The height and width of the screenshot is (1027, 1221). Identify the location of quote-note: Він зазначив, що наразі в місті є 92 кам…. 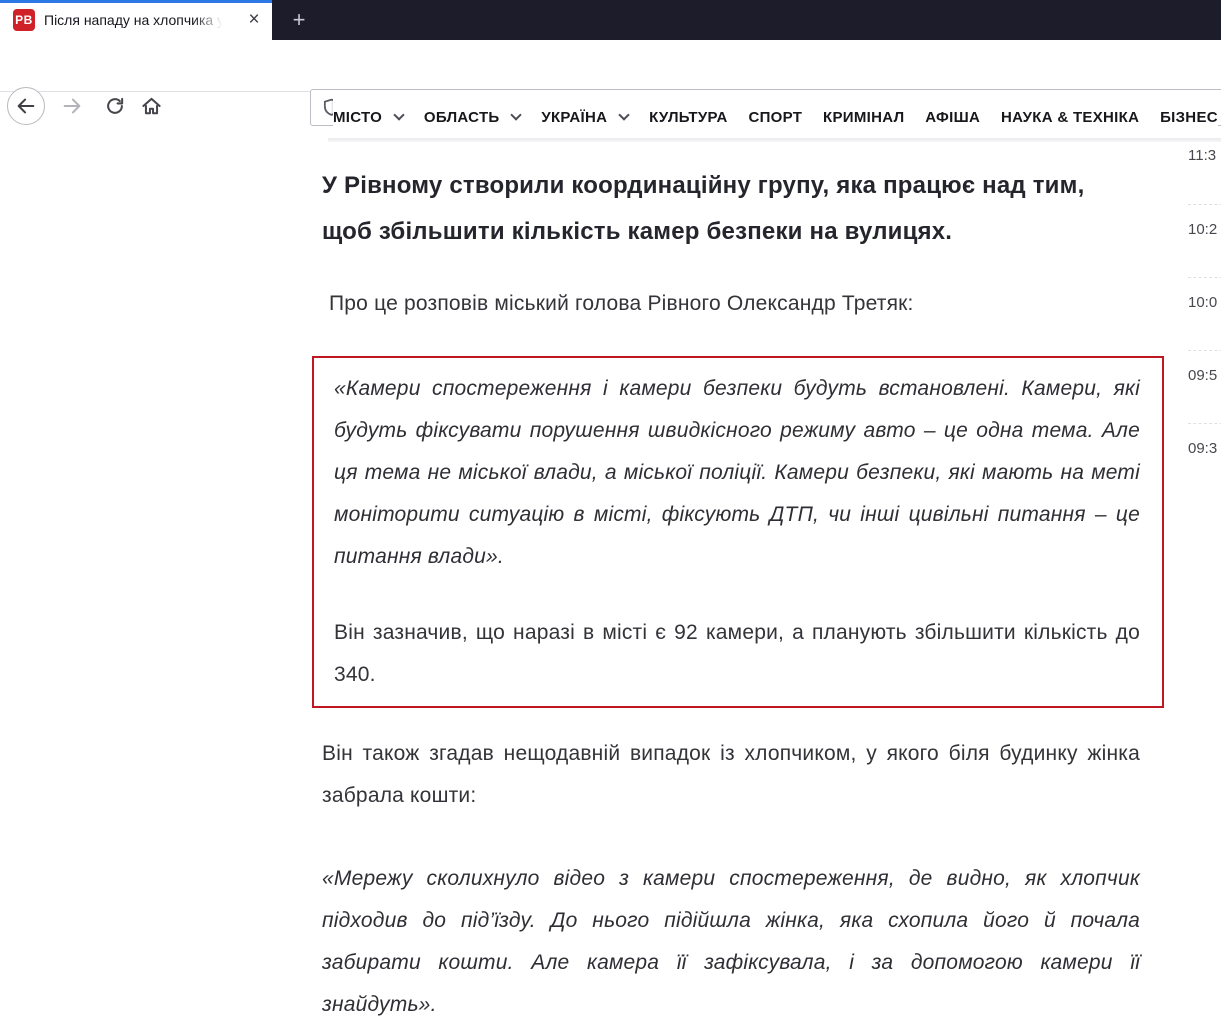
(737, 653).